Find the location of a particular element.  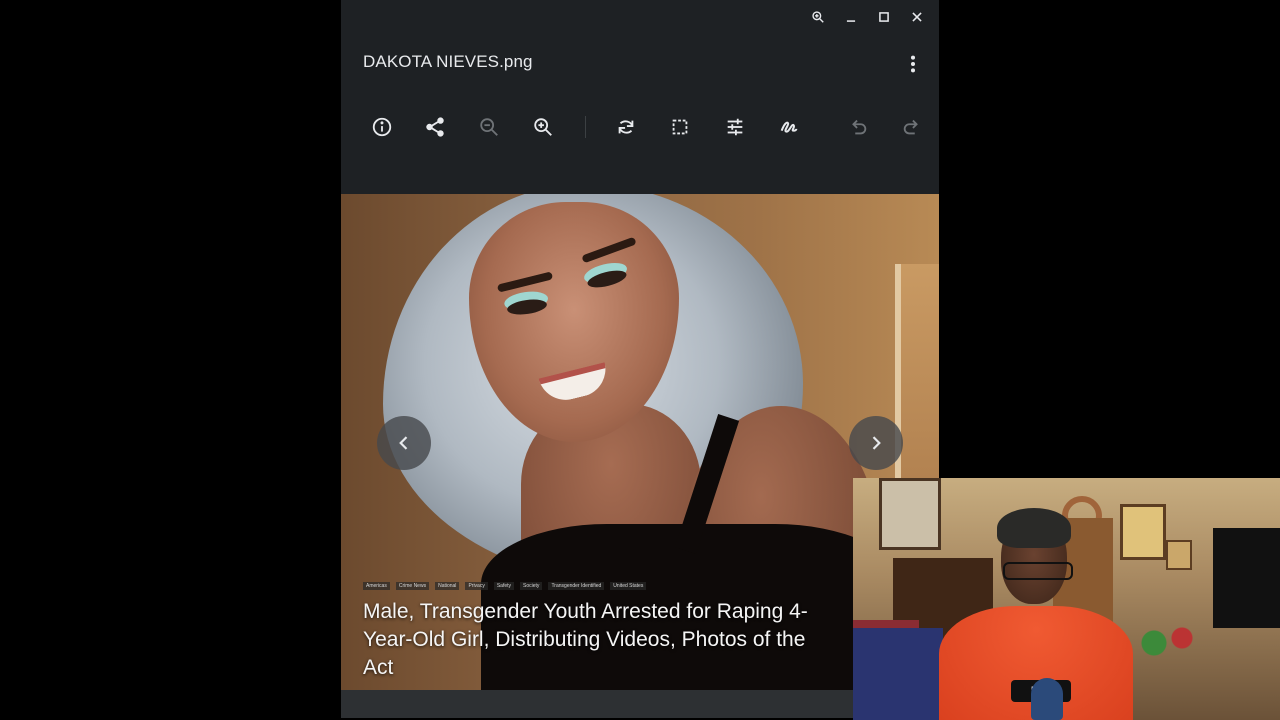

category-tab: Americas is located at coordinates (376, 586).